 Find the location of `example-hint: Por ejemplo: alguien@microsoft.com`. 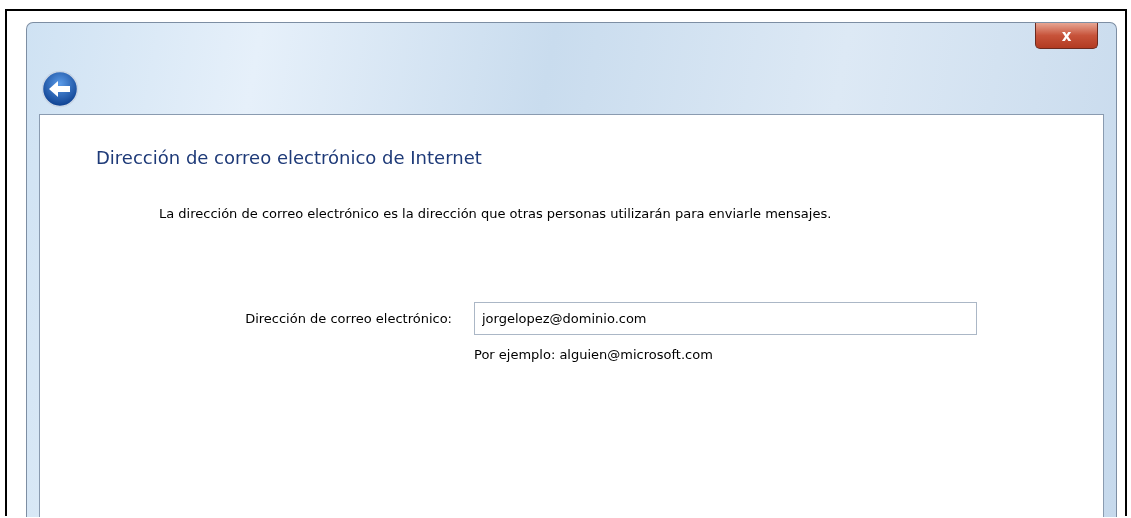

example-hint: Por ejemplo: alguien@microsoft.com is located at coordinates (594, 354).